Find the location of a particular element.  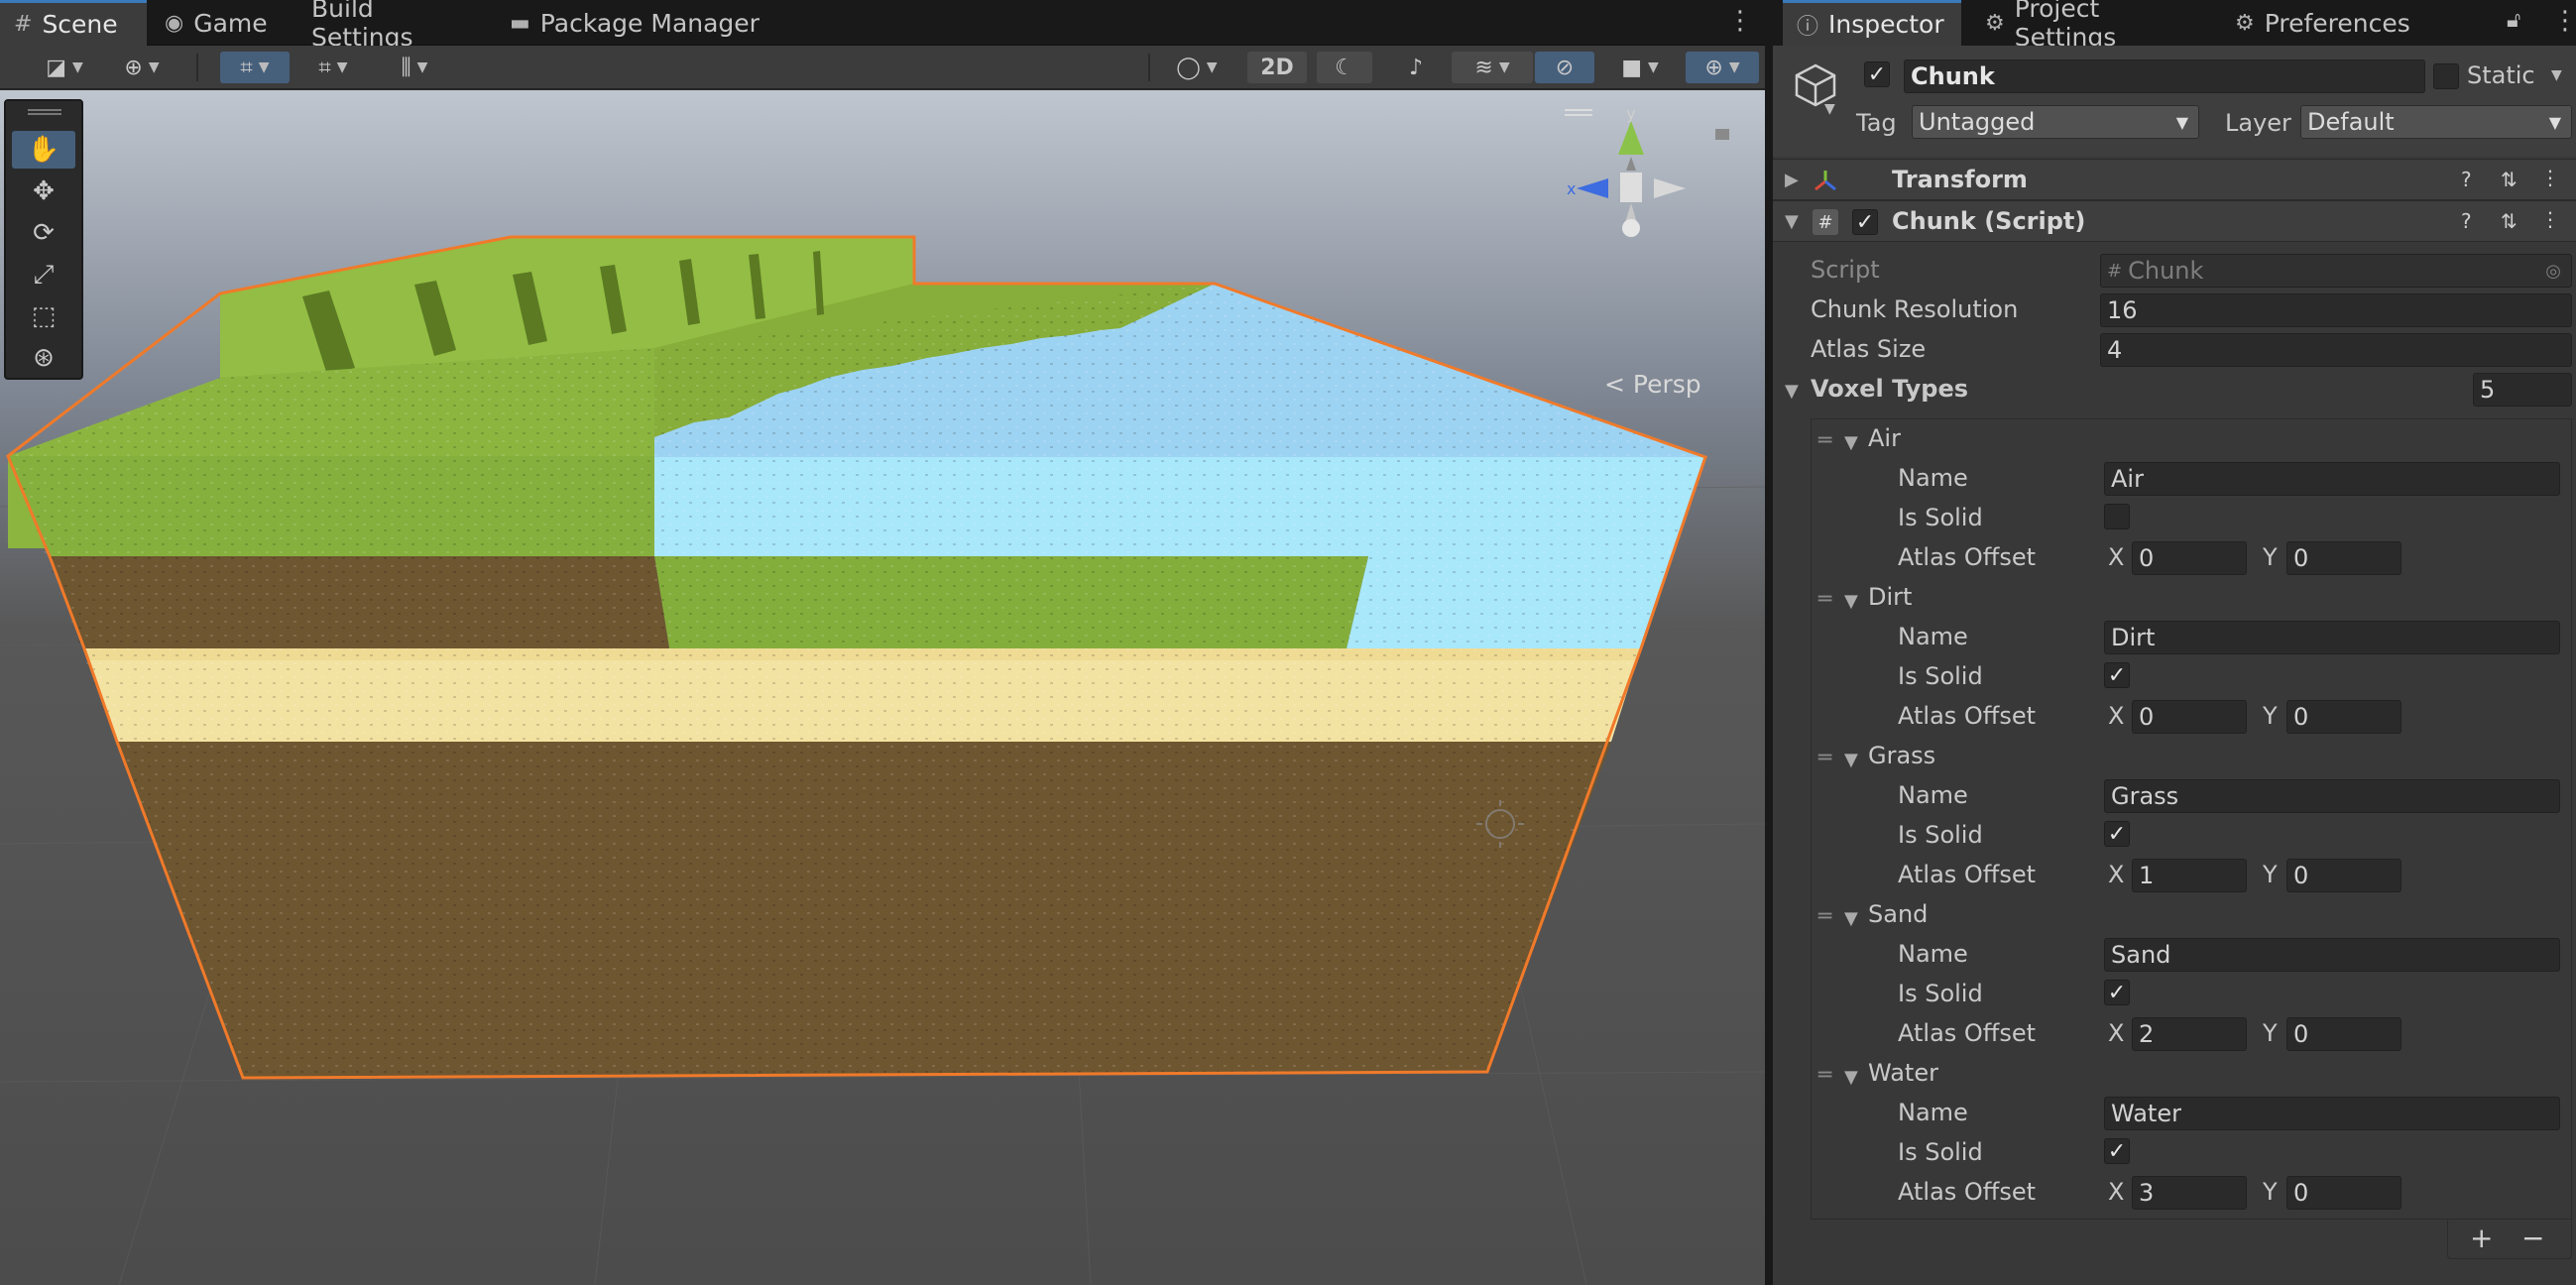

transform-tool-button: ⊛ is located at coordinates (43, 358).